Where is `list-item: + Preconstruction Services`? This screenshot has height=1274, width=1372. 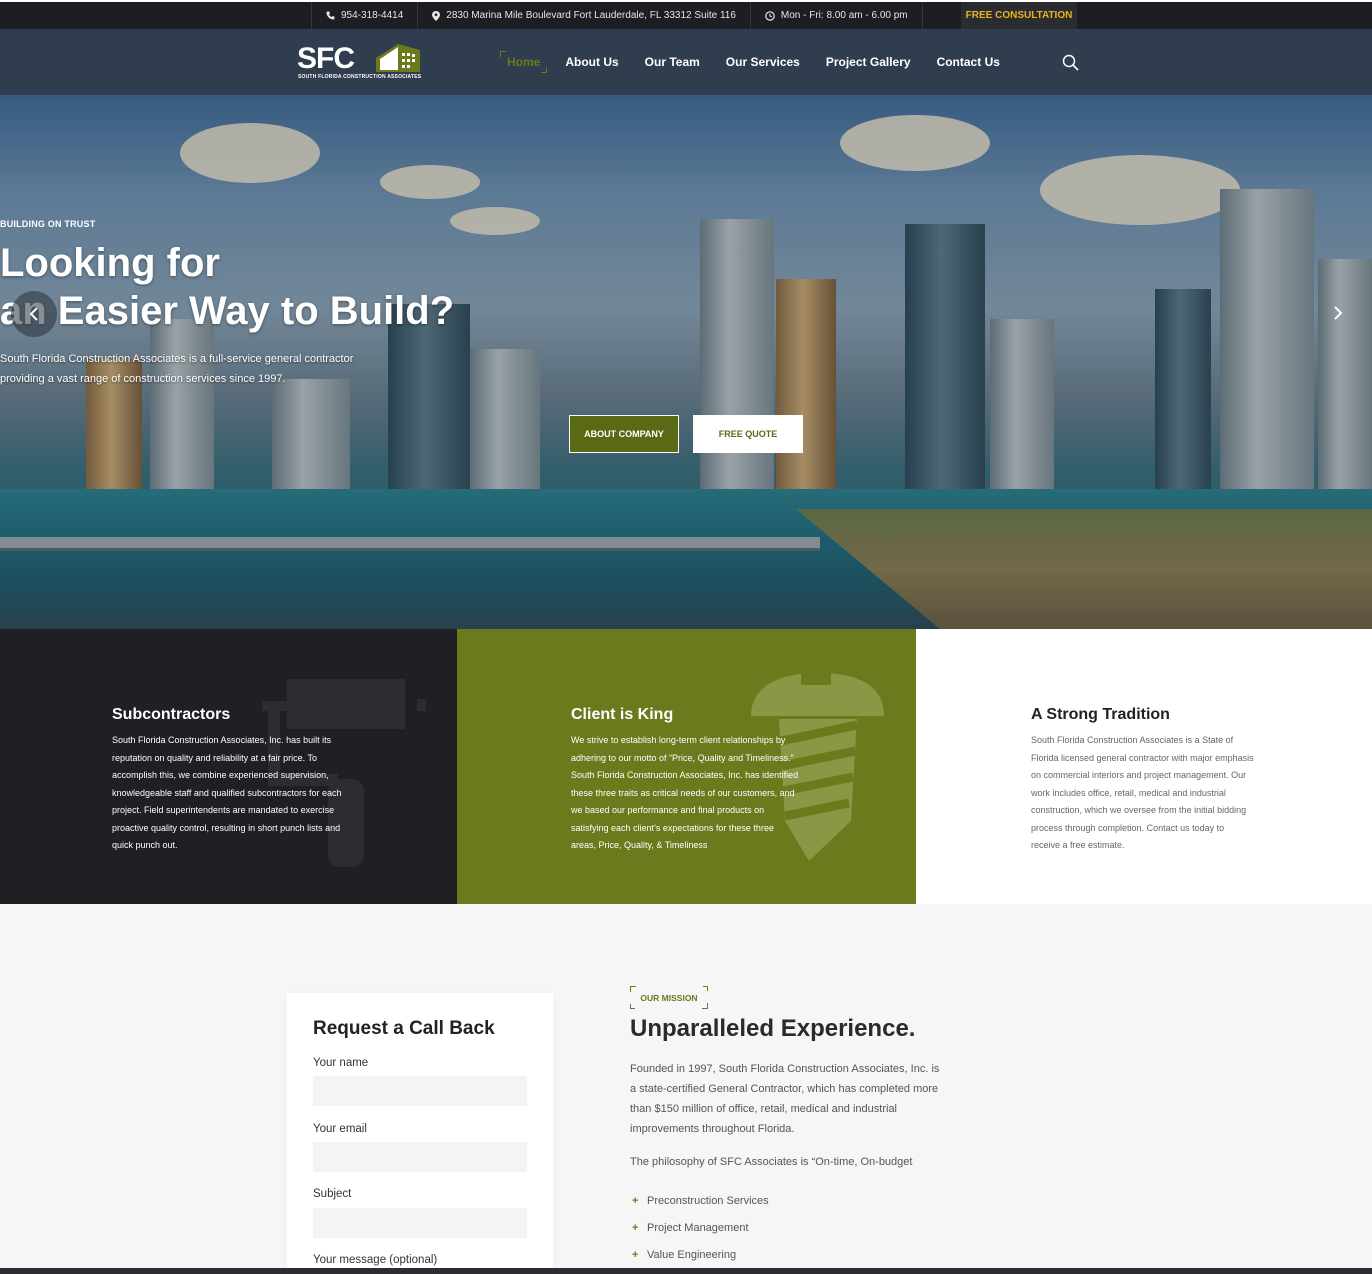
list-item: + Preconstruction Services is located at coordinates (700, 1200).